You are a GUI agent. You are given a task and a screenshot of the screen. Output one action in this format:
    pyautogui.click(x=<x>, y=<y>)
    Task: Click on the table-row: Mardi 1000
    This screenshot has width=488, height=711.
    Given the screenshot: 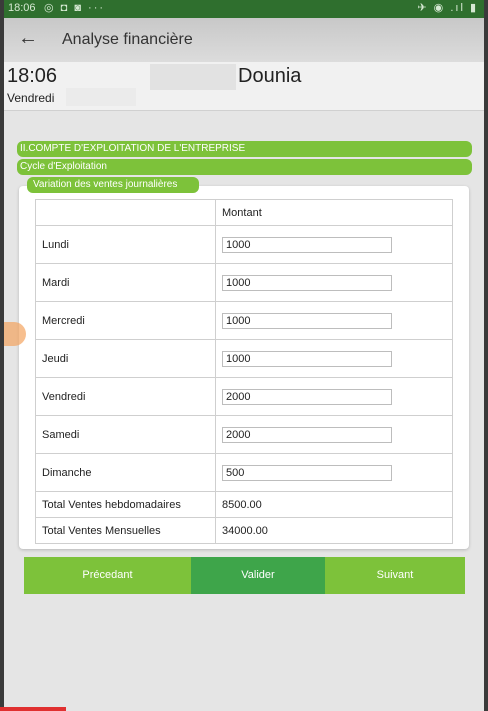 What is the action you would take?
    pyautogui.click(x=244, y=282)
    